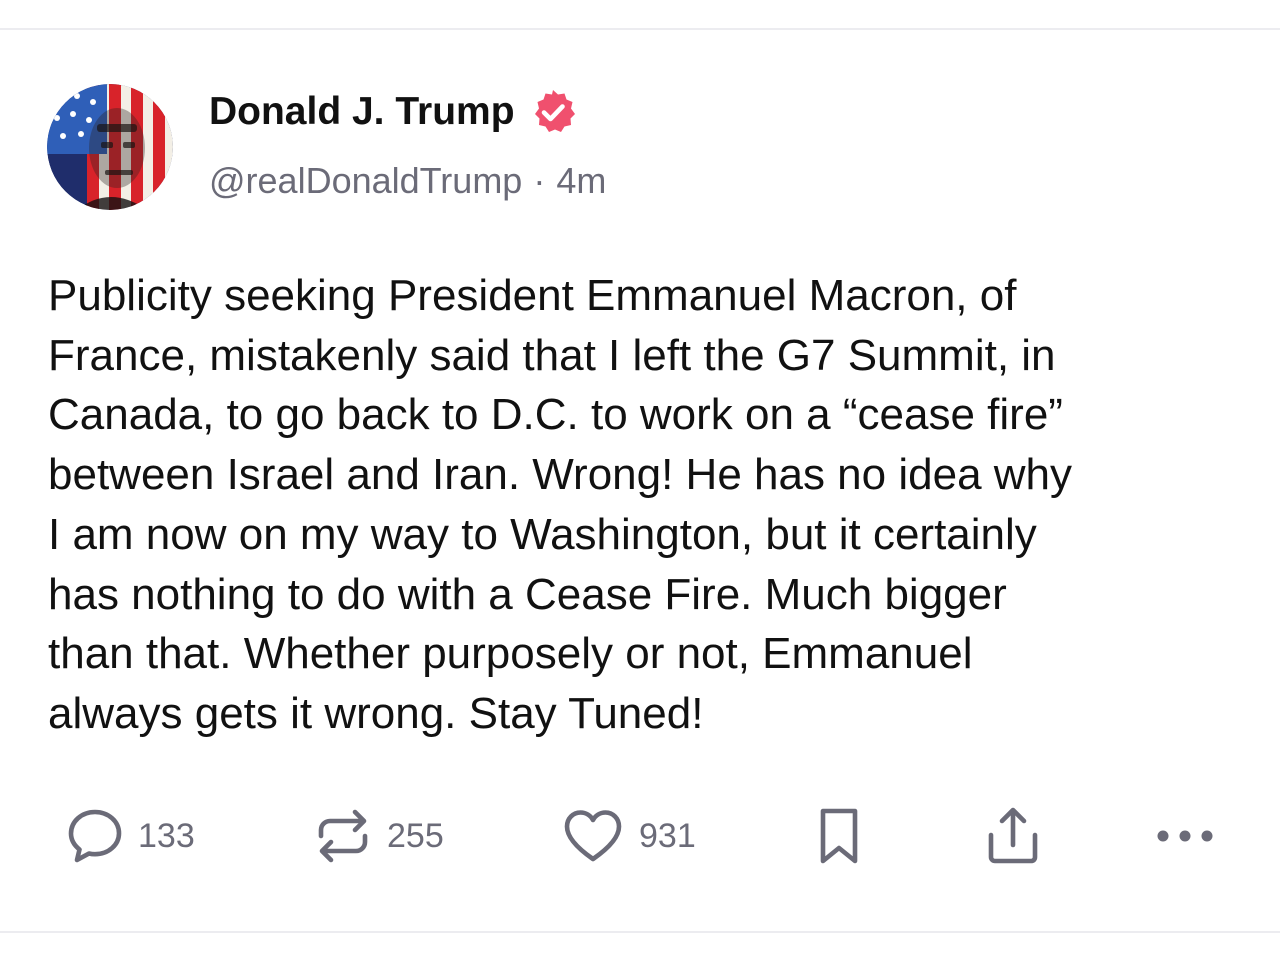  I want to click on author-name-row: Donald J. Trump, so click(393, 112).